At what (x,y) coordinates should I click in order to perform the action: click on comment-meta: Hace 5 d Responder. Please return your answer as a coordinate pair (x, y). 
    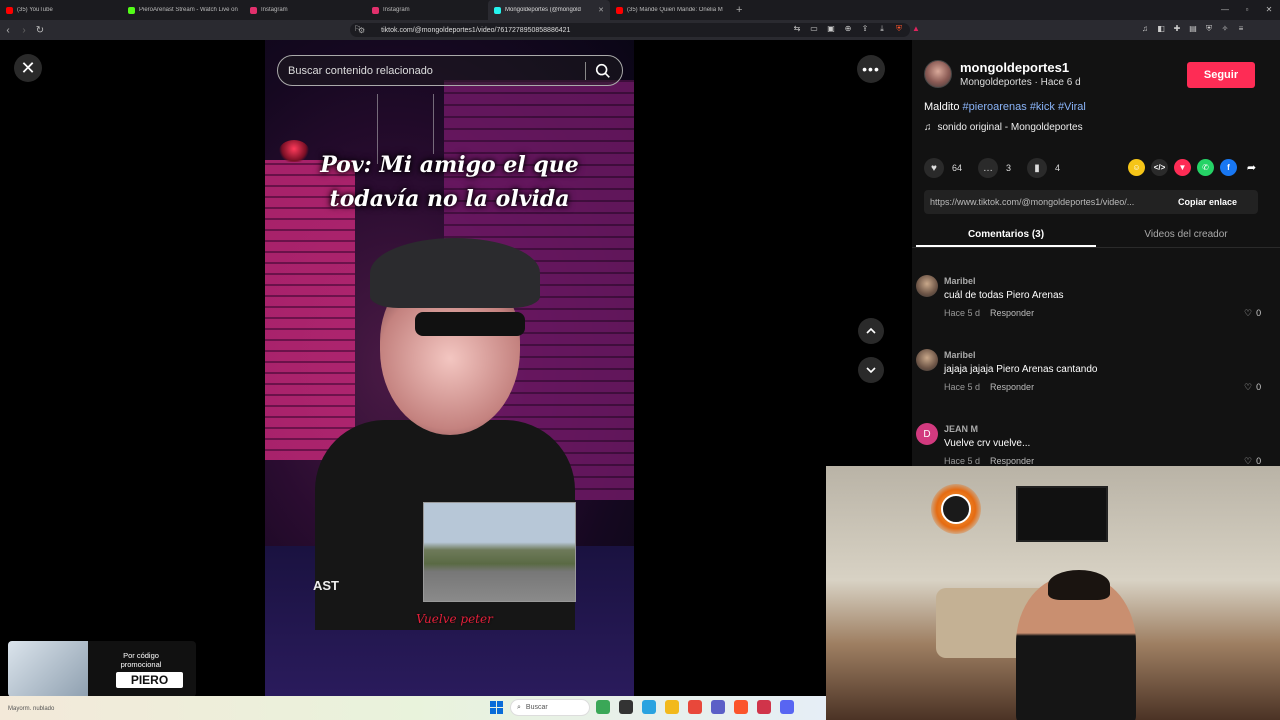
    Looking at the image, I should click on (989, 313).